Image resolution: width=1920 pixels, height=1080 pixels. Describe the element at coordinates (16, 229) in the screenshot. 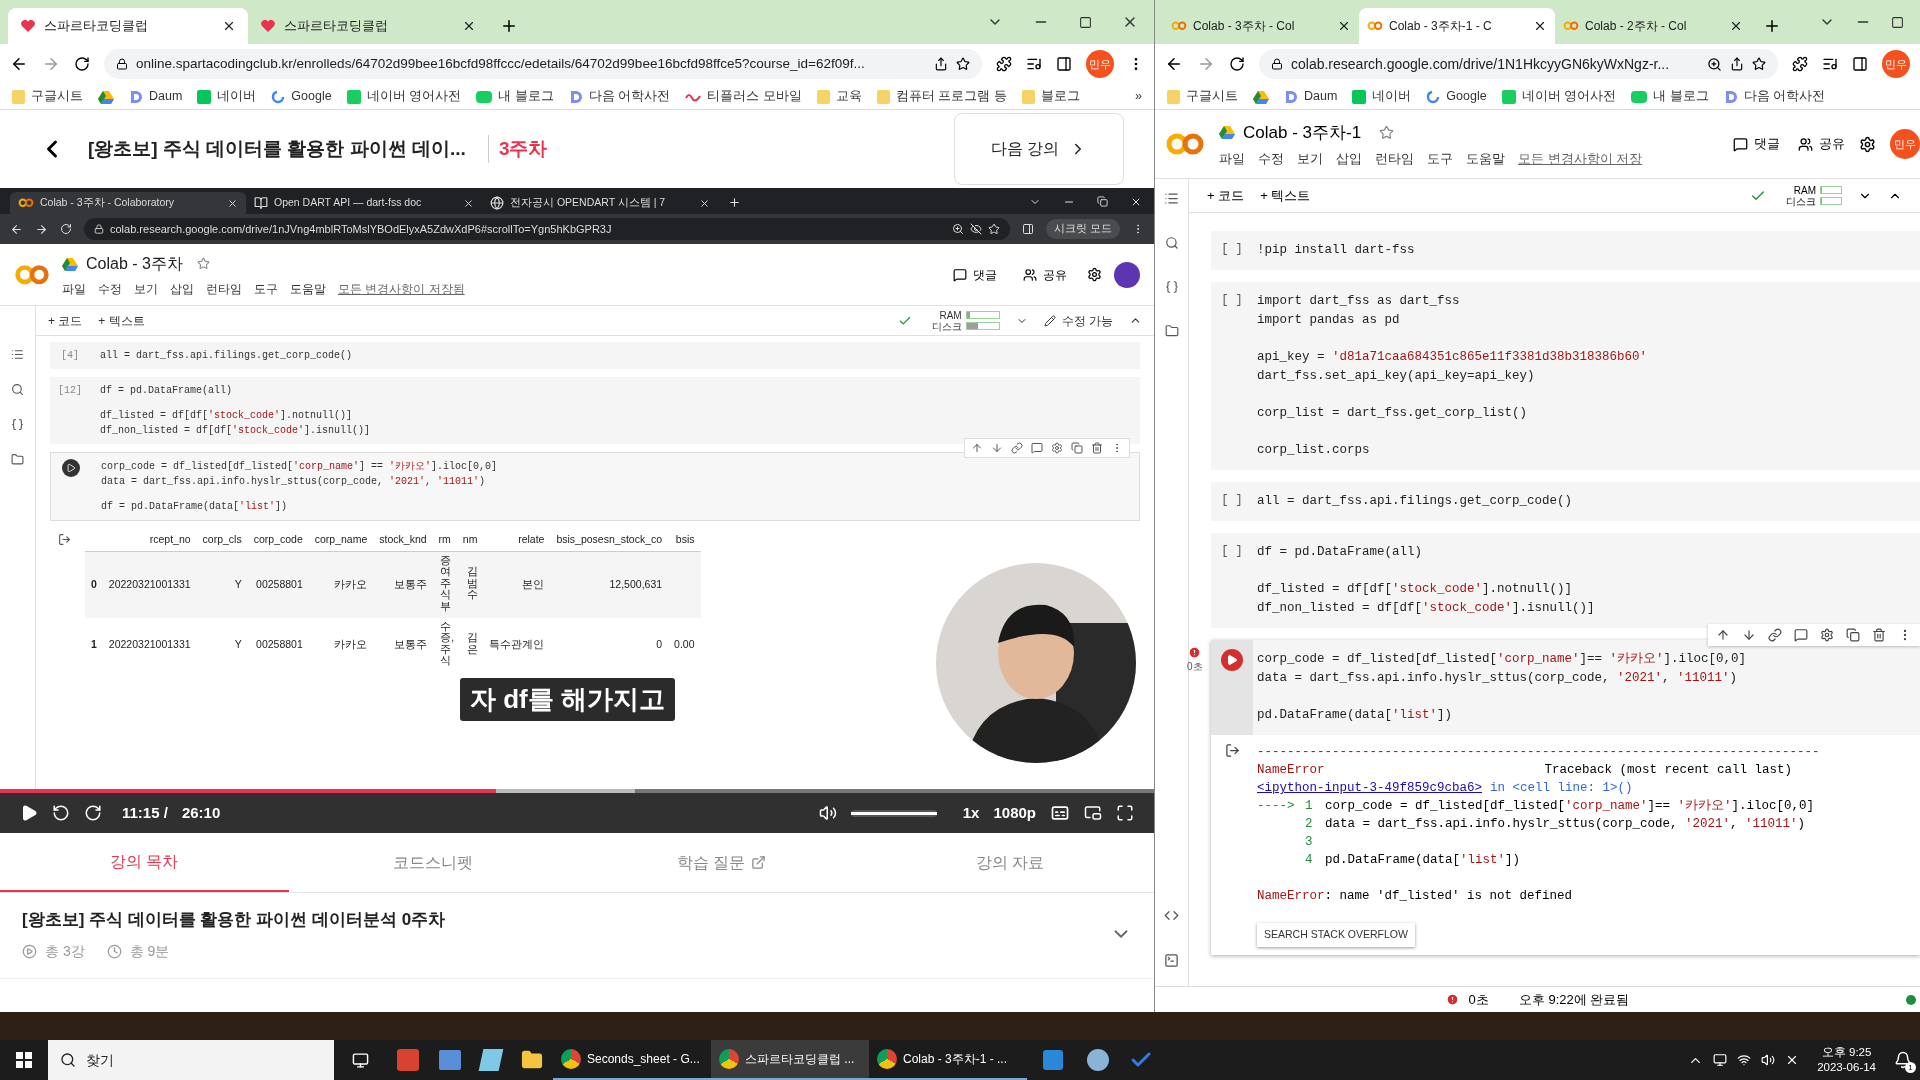

I see `back-icon` at that location.